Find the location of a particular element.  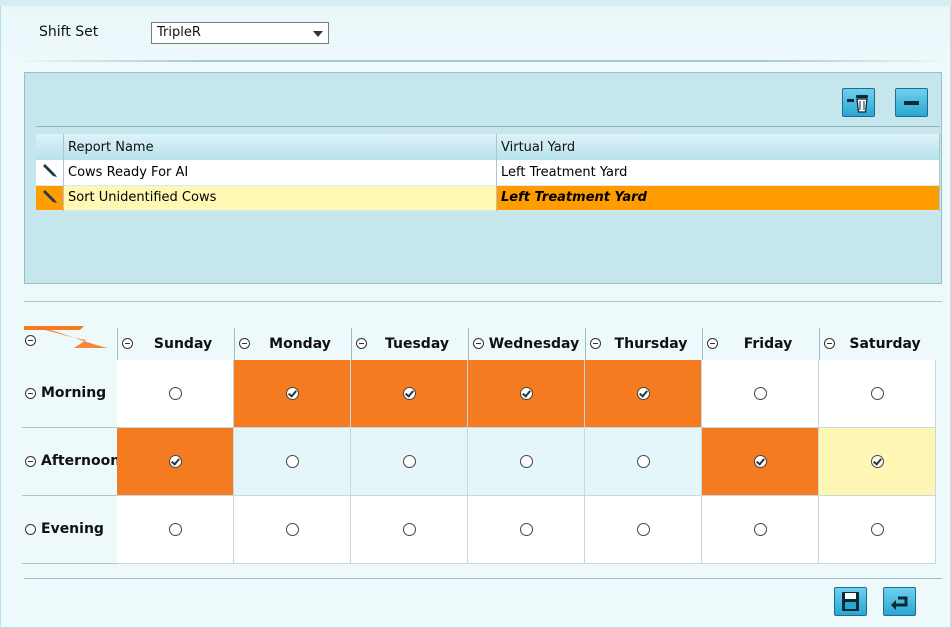

day-label: Thursday is located at coordinates (651, 344).